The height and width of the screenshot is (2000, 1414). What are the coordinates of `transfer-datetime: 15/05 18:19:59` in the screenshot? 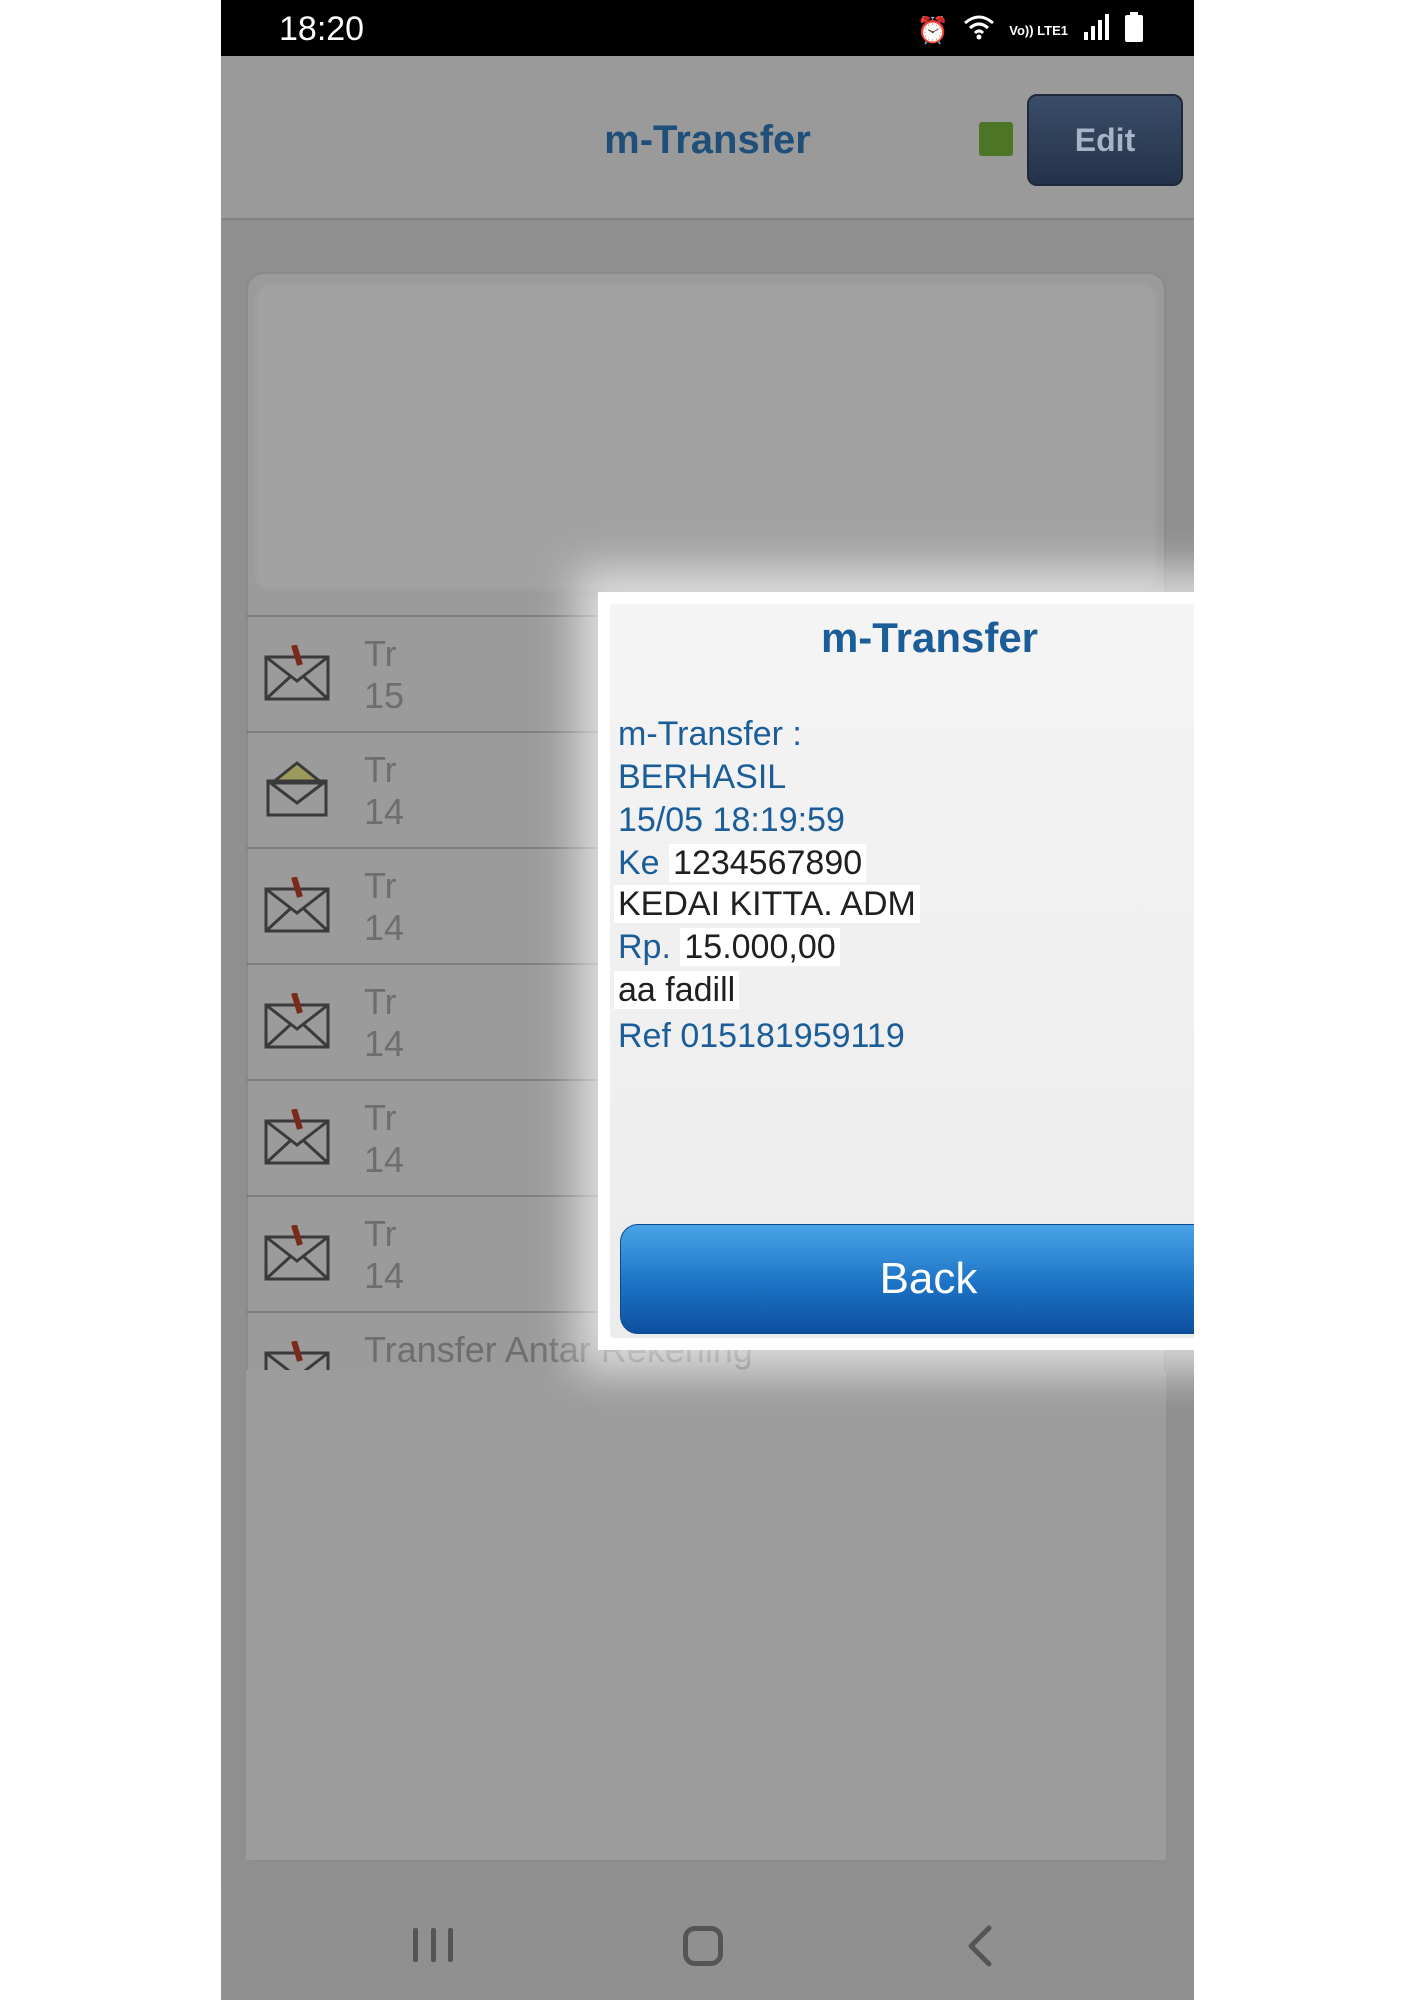 It's located at (731, 820).